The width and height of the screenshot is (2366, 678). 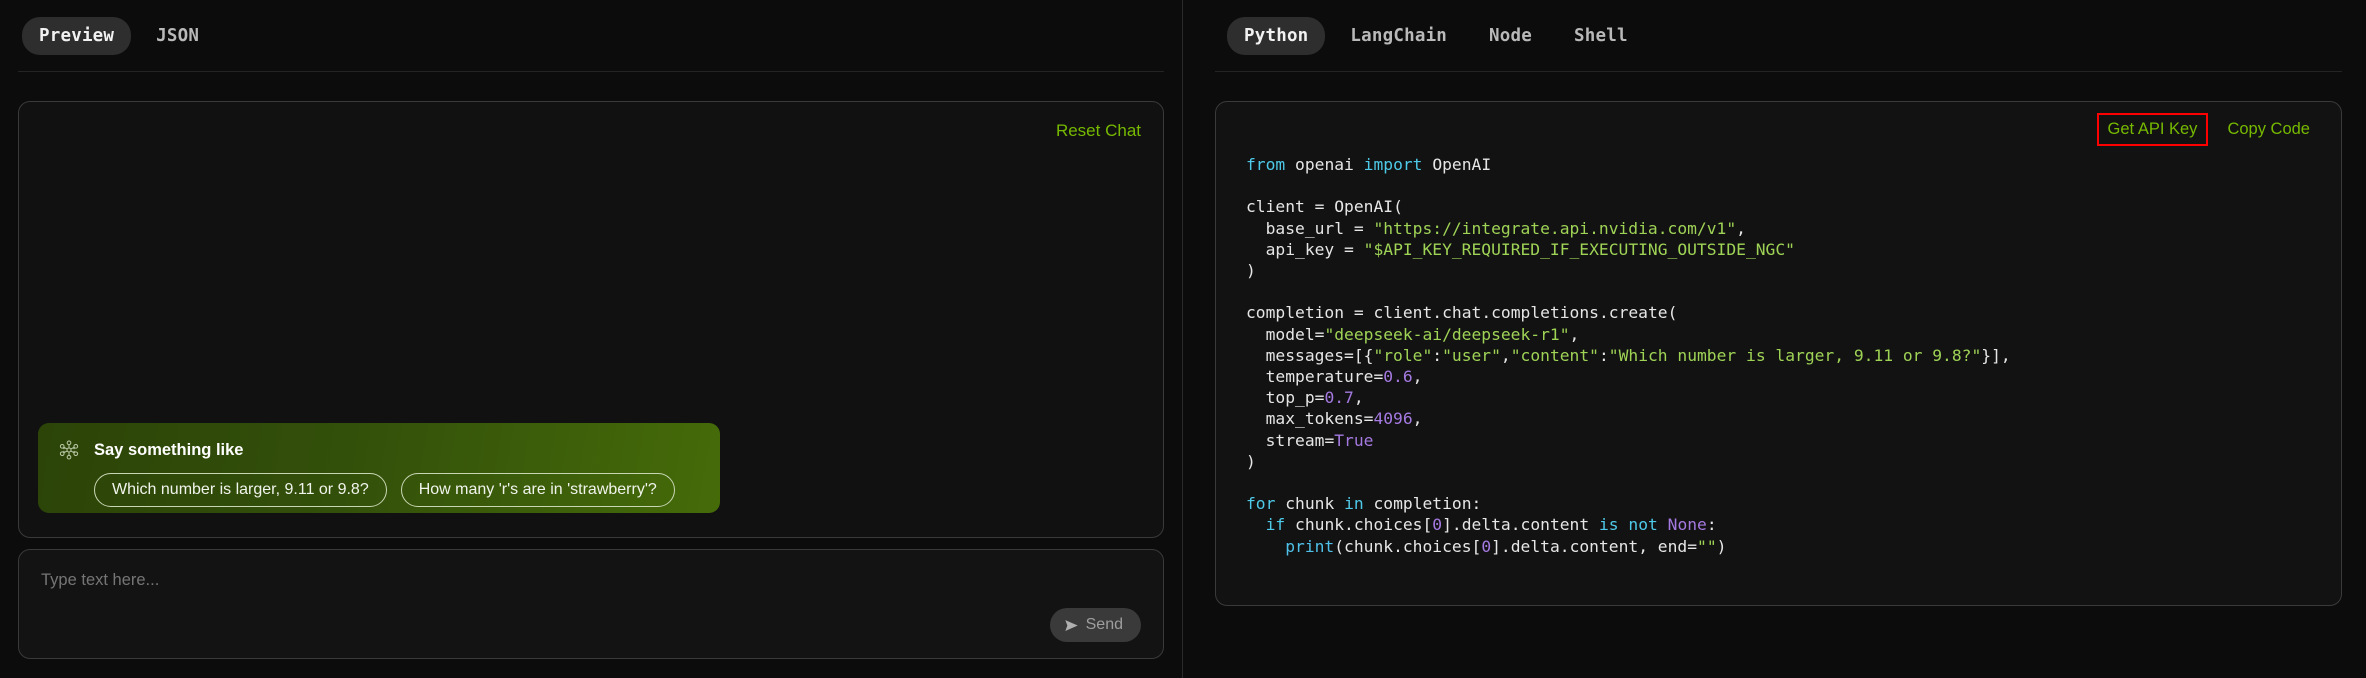 What do you see at coordinates (536, 580) in the screenshot?
I see `message-input` at bounding box center [536, 580].